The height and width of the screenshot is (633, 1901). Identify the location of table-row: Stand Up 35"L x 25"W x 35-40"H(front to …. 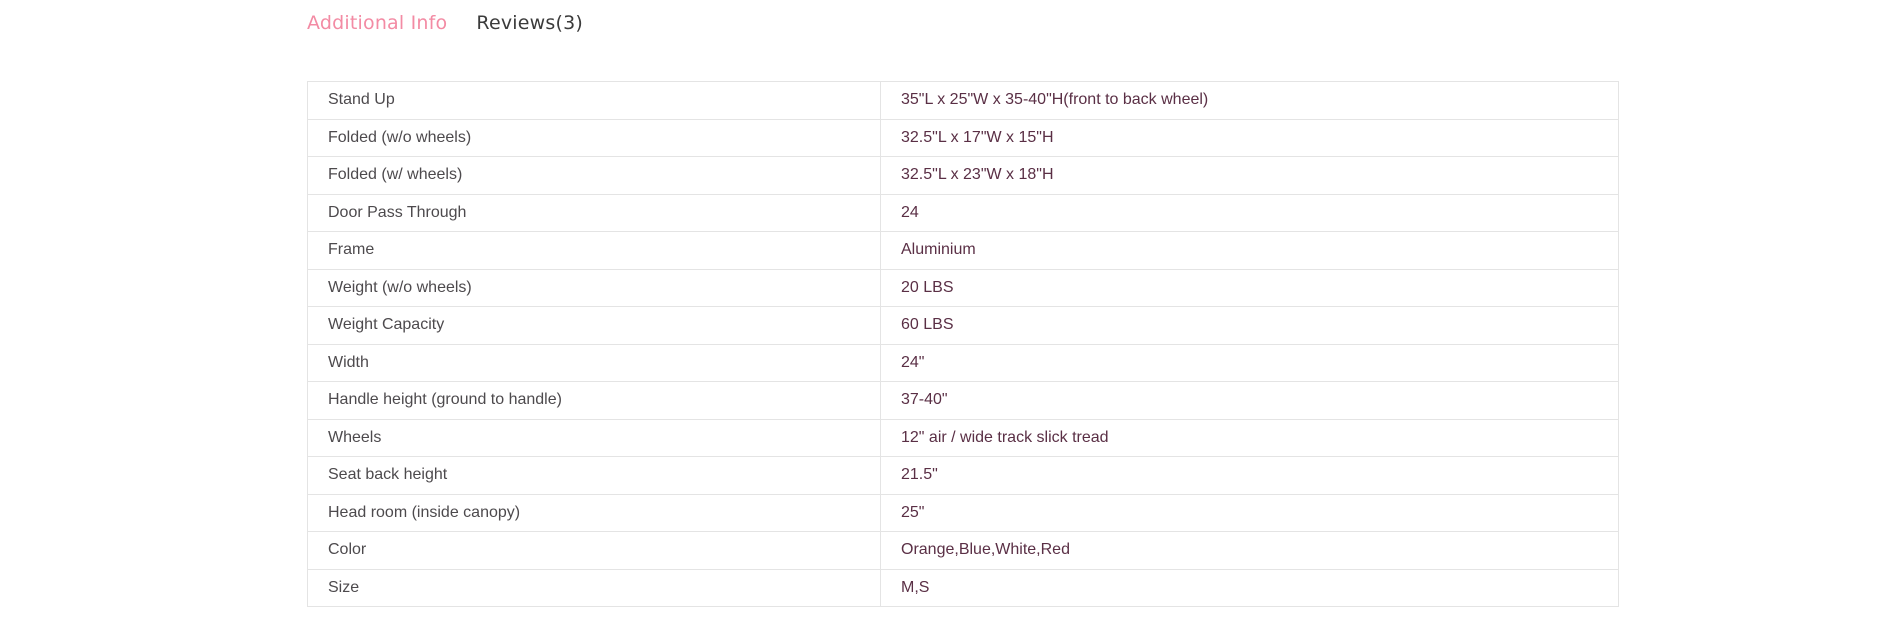
(963, 100).